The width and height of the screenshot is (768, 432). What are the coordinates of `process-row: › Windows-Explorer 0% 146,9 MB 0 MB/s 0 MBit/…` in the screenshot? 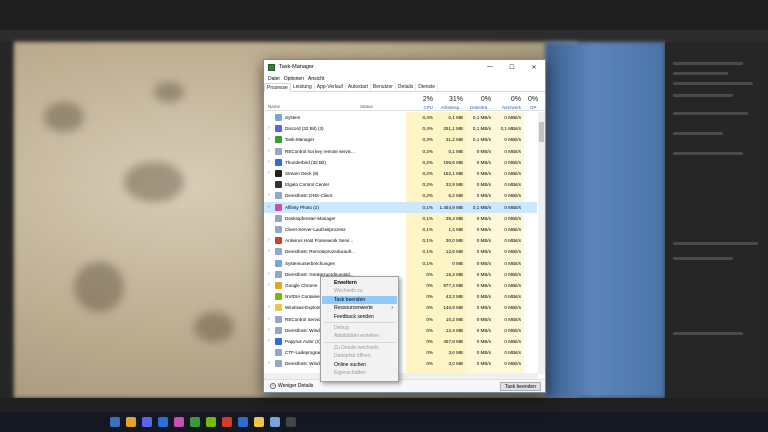 It's located at (400, 307).